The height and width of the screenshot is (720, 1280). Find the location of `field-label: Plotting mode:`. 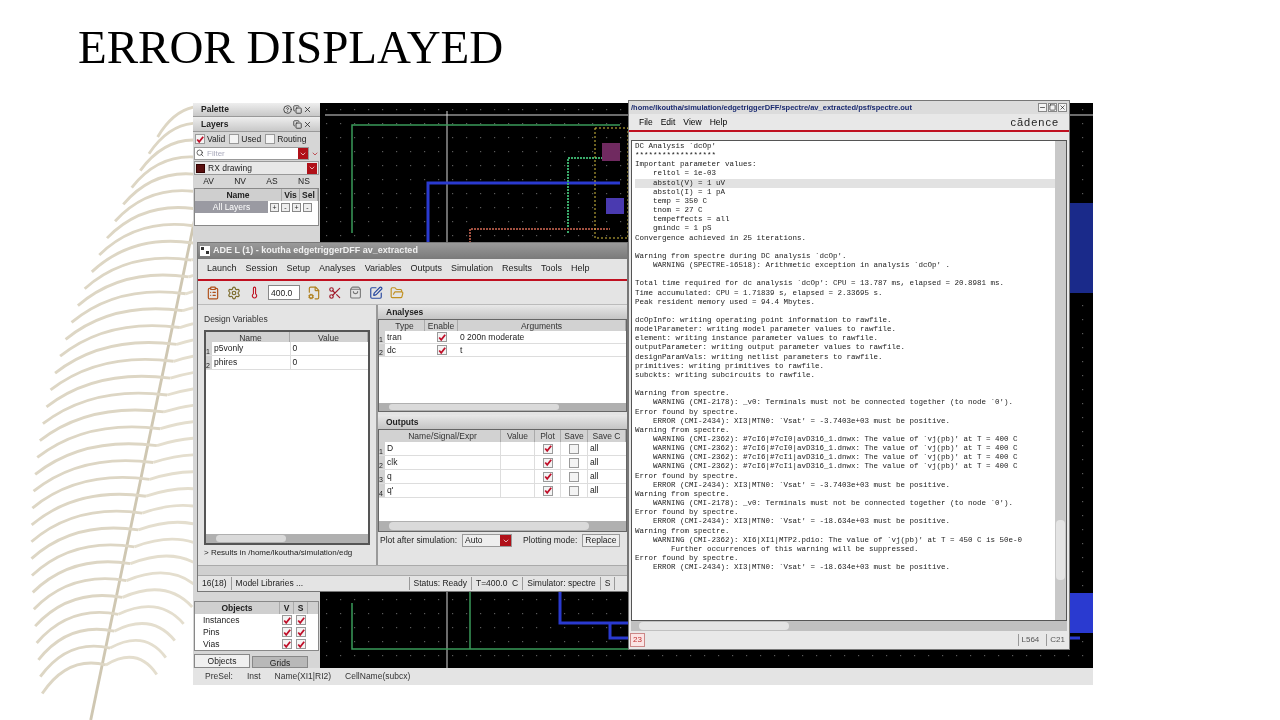

field-label: Plotting mode: is located at coordinates (550, 540).